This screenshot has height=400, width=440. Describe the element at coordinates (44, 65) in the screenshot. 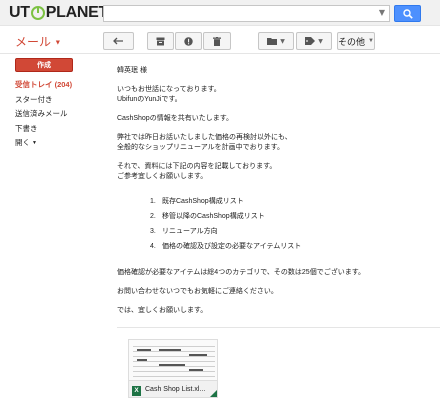

I see `compose-button: 作成` at that location.